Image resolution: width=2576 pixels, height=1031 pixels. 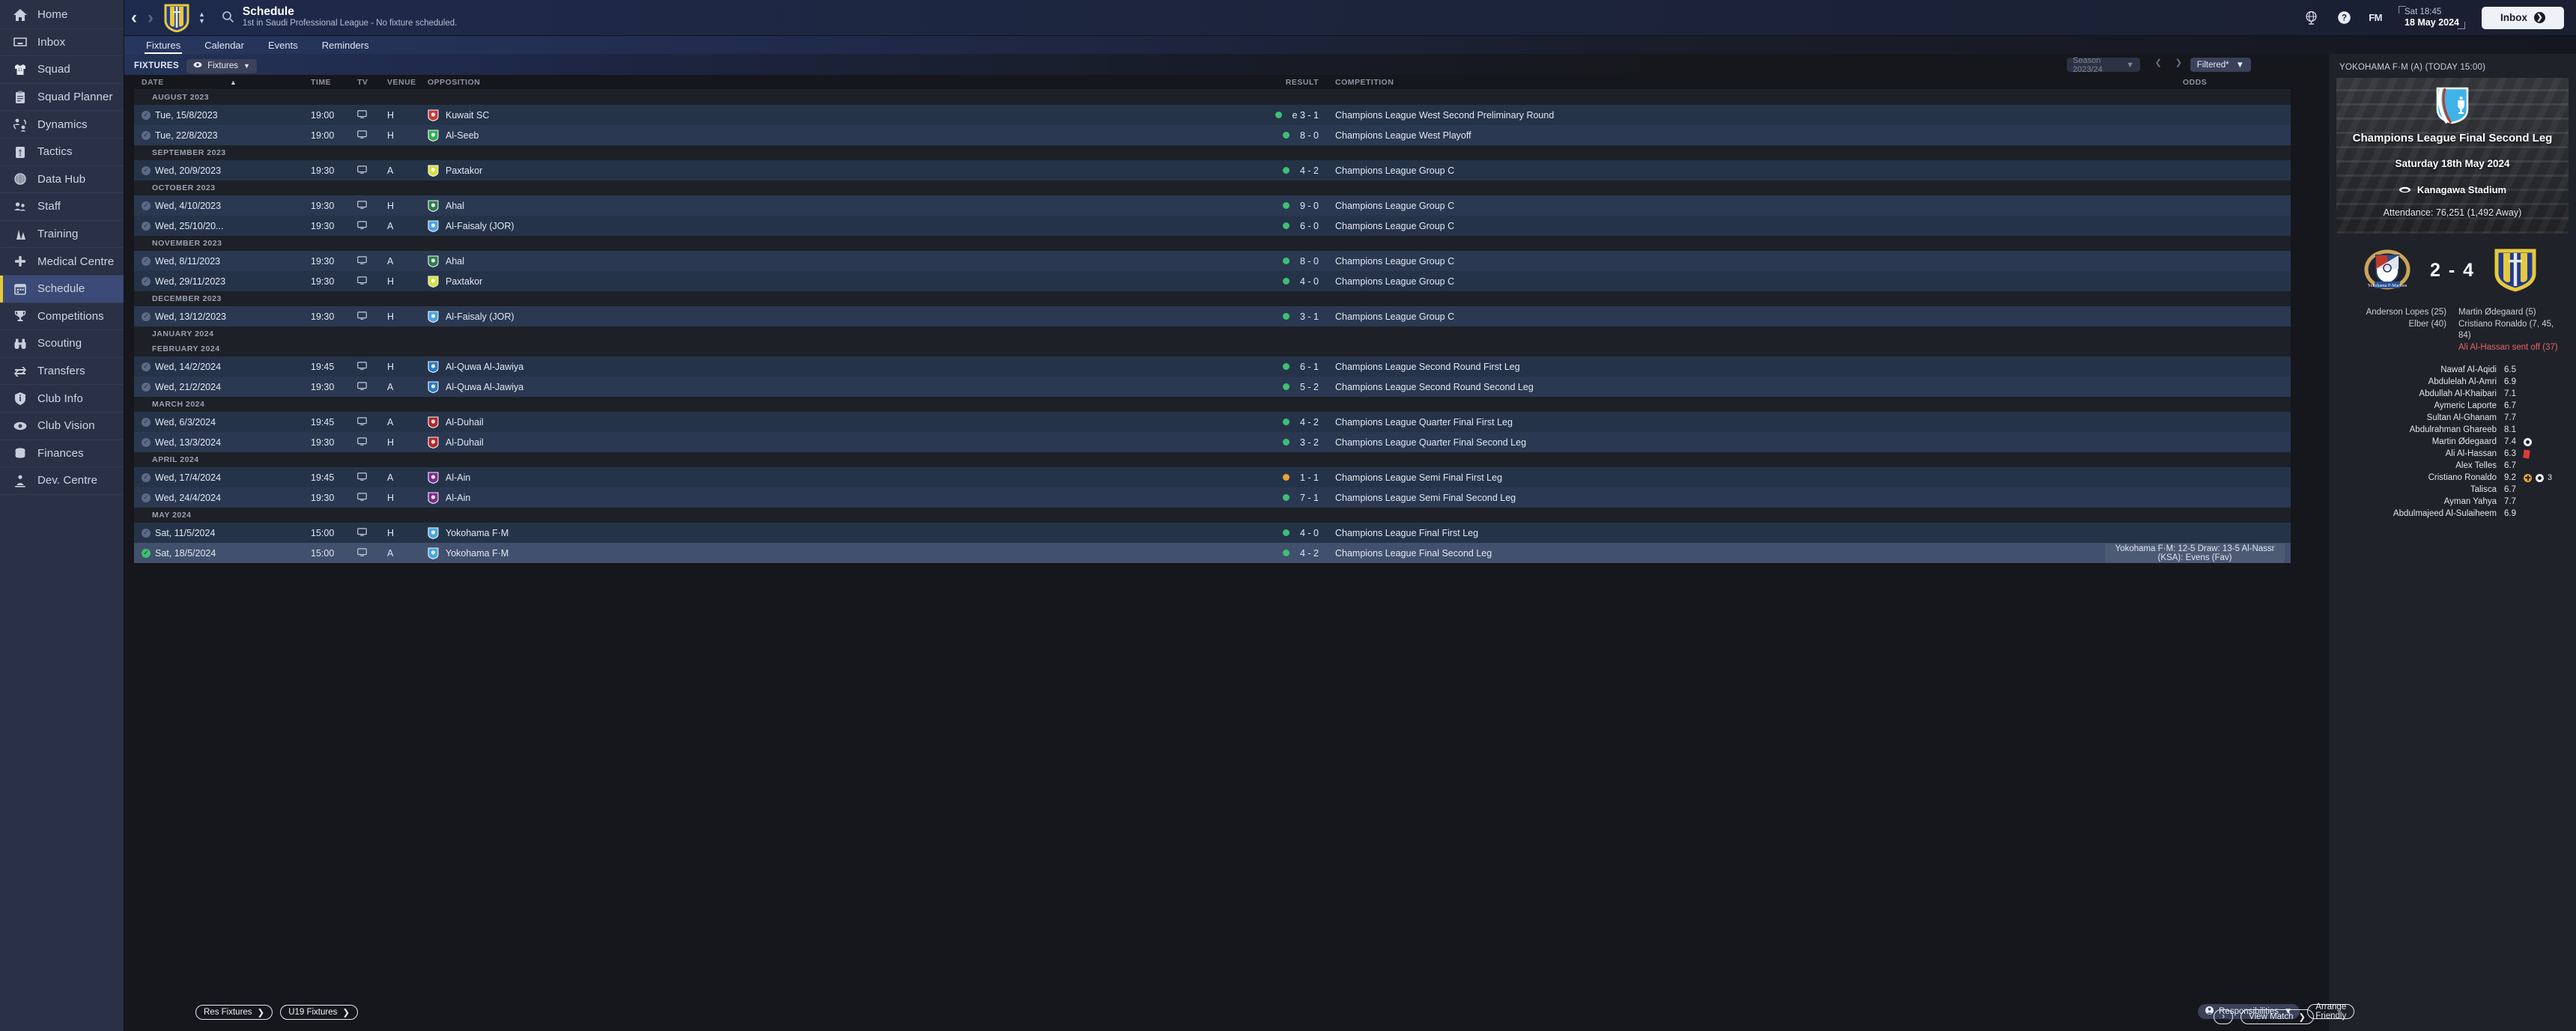 I want to click on col-date: DATE, so click(x=182, y=82).